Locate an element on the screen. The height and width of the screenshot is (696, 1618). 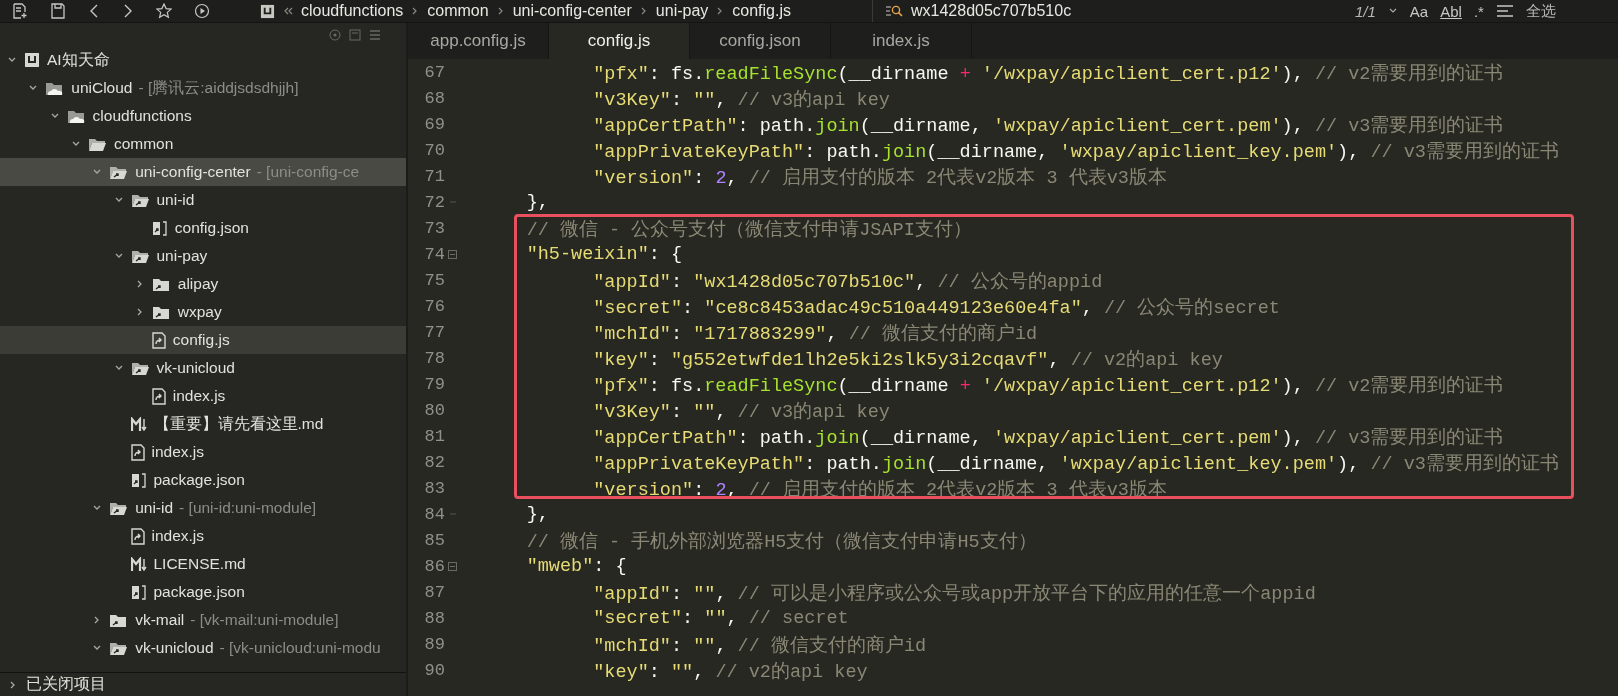
line-number: 70 is located at coordinates (434, 150).